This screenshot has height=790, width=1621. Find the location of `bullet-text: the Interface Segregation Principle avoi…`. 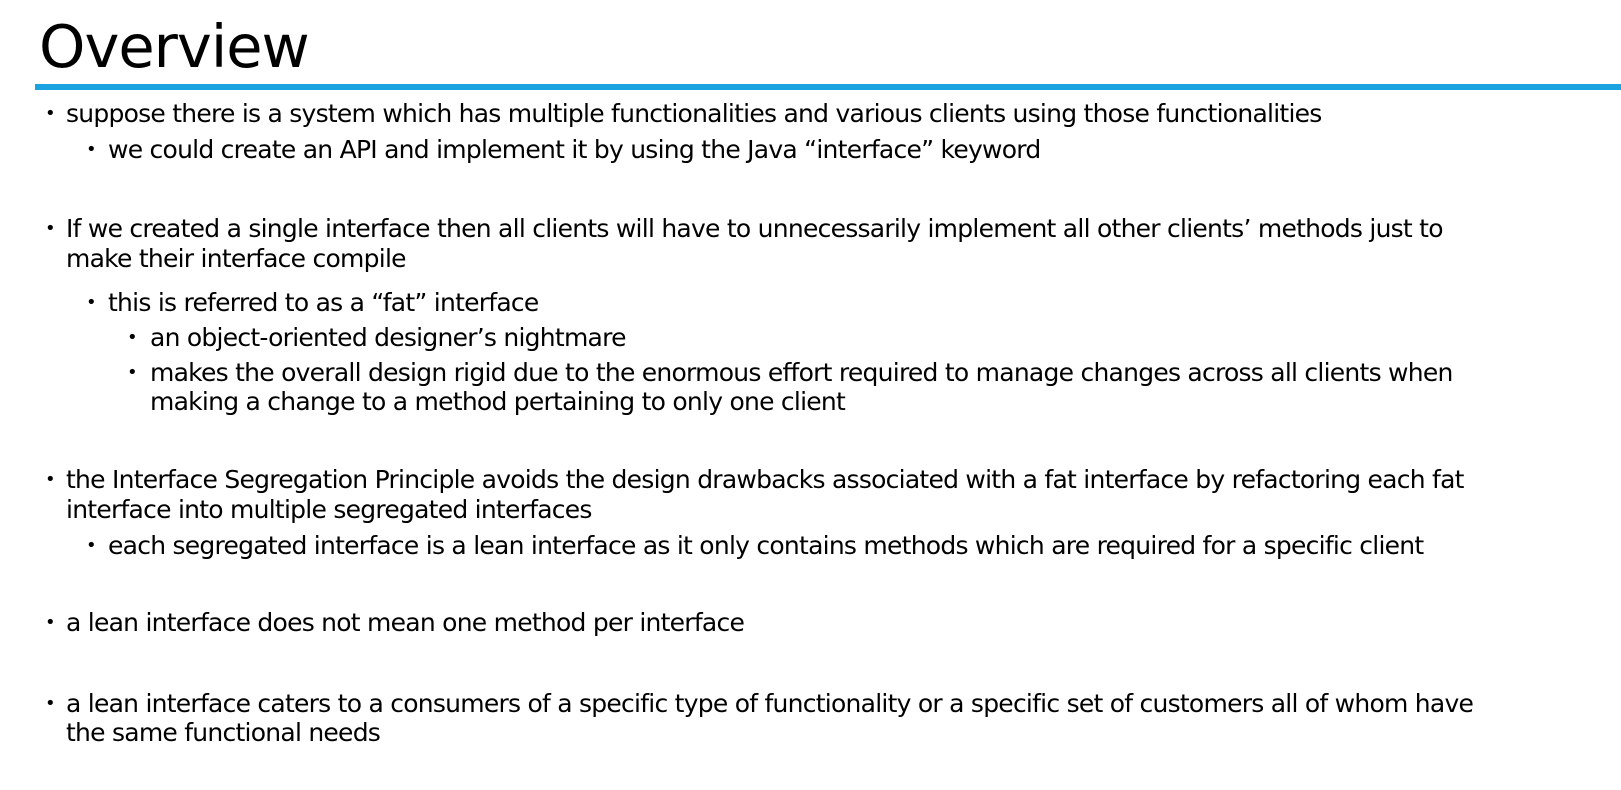

bullet-text: the Interface Segregation Principle avoi… is located at coordinates (765, 479).